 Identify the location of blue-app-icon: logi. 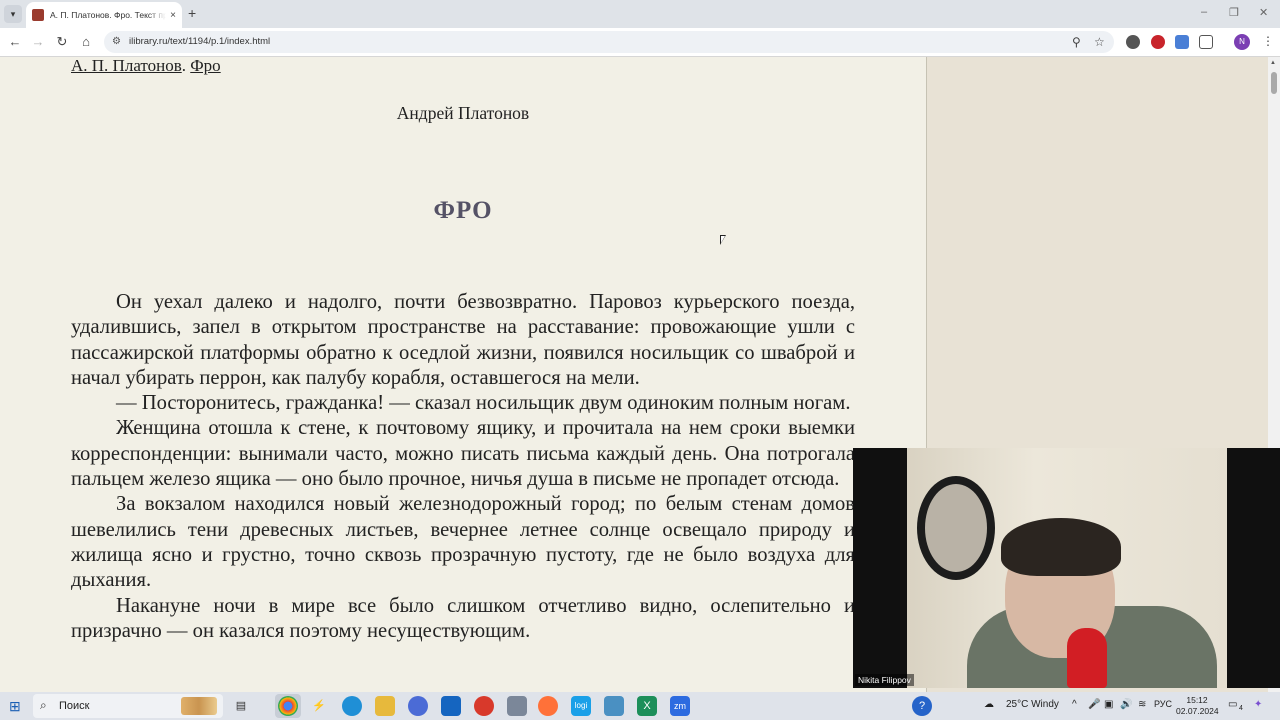
(581, 706).